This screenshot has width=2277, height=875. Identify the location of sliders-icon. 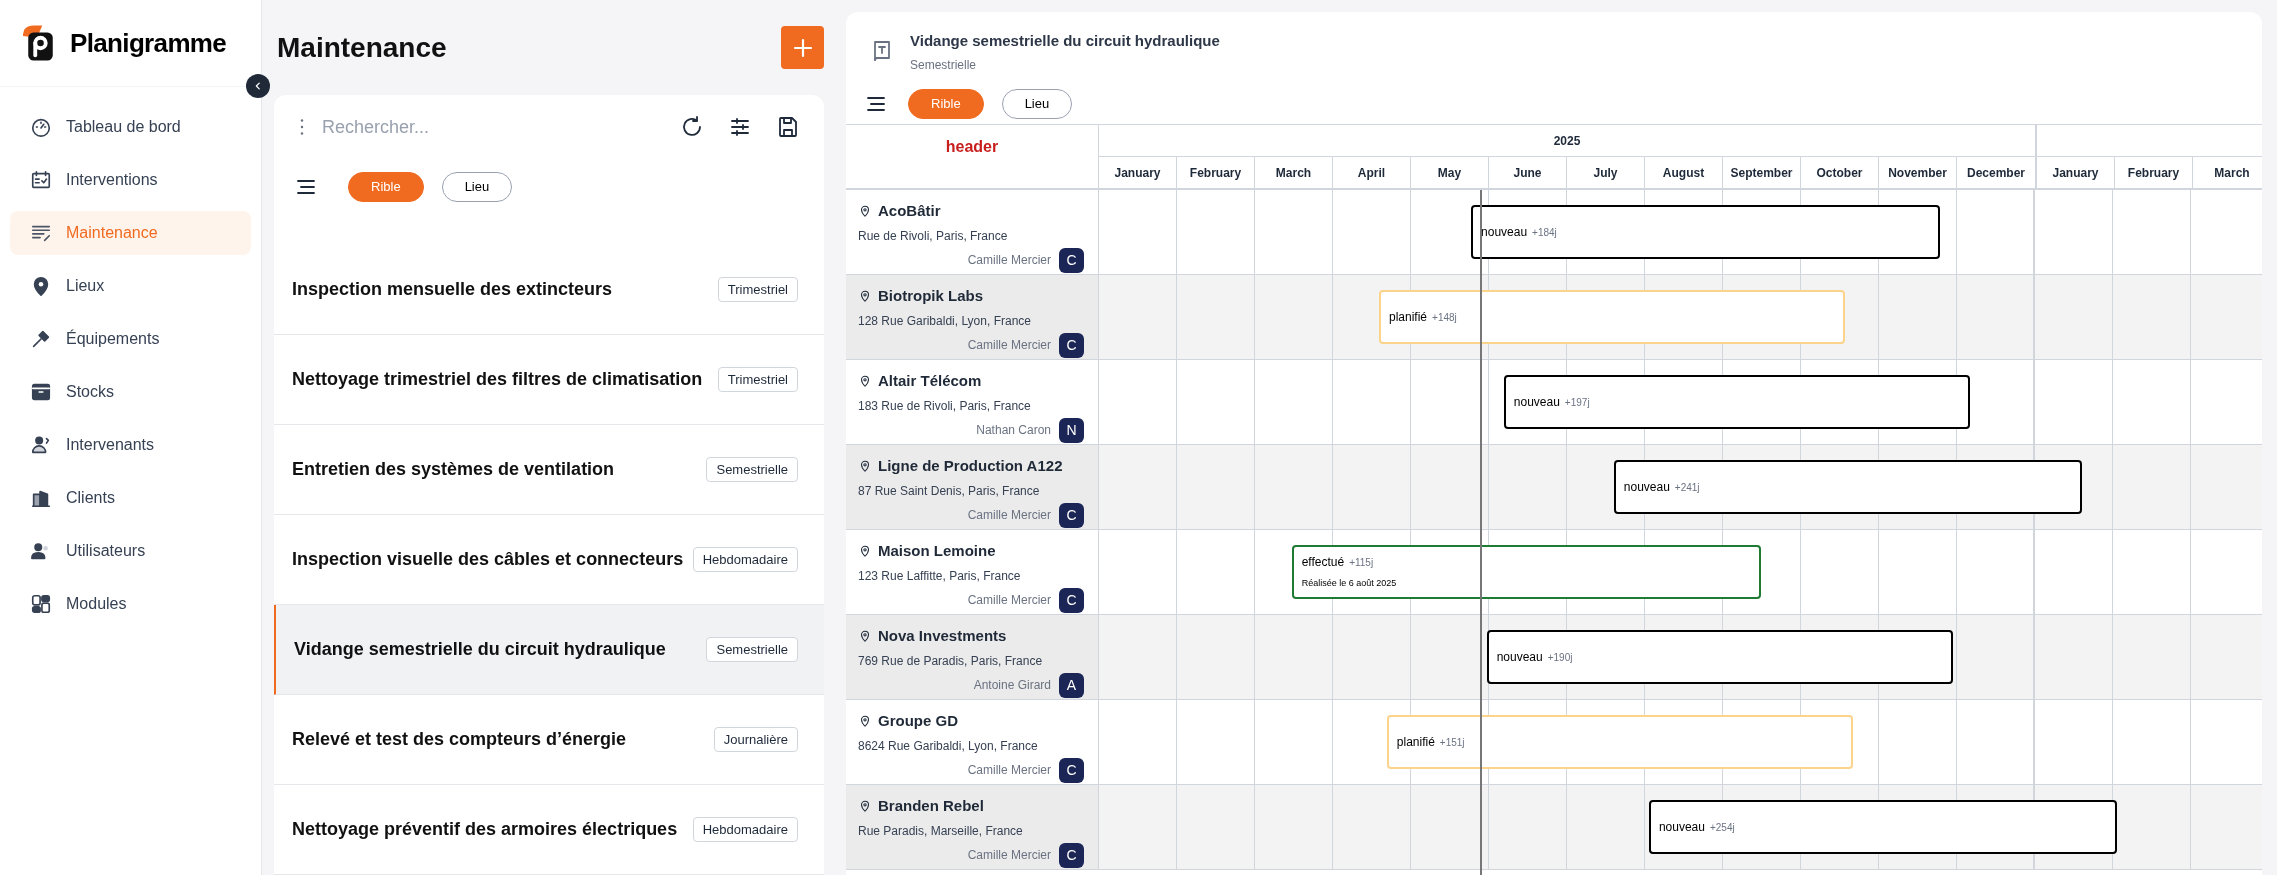
(740, 127).